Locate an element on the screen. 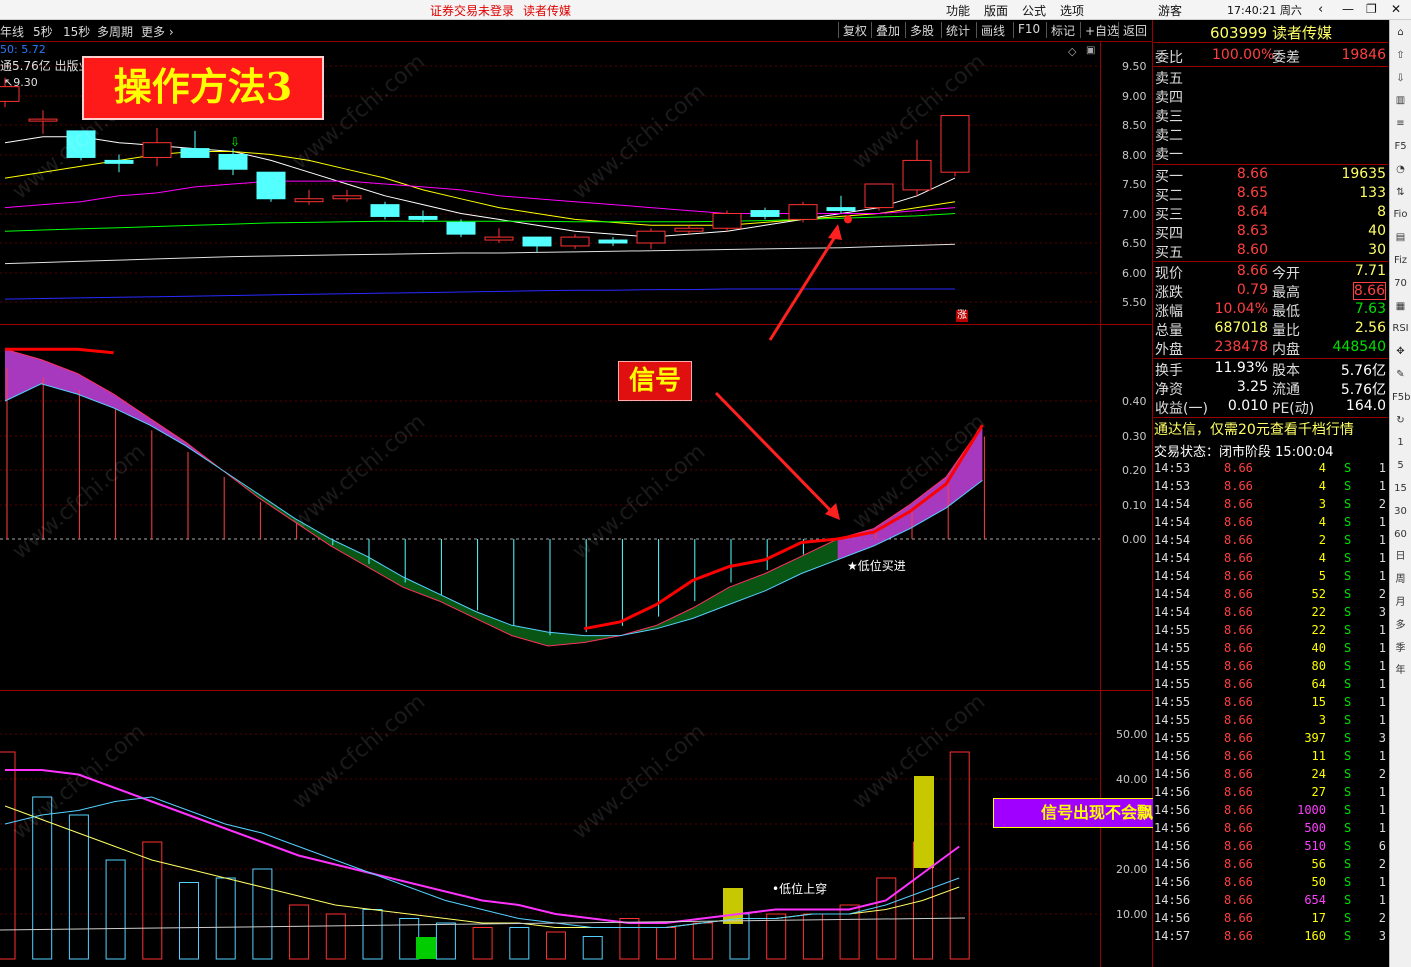 This screenshot has width=1411, height=967. pan-icon: ✥ is located at coordinates (1400, 351).